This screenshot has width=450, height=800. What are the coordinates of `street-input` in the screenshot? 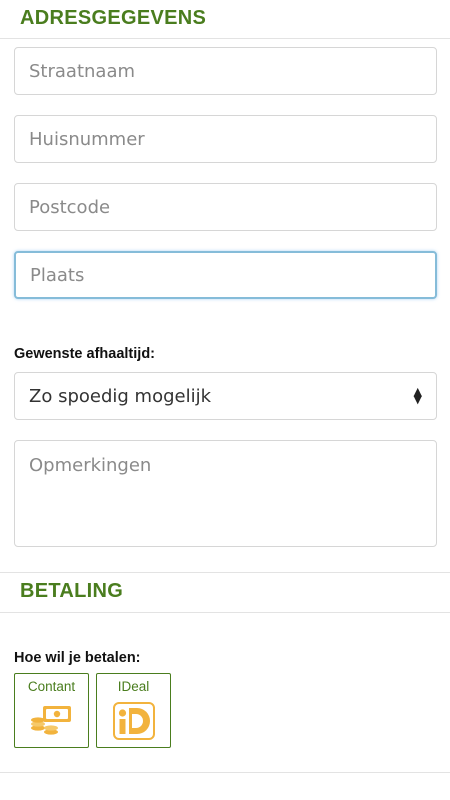 It's located at (225, 71).